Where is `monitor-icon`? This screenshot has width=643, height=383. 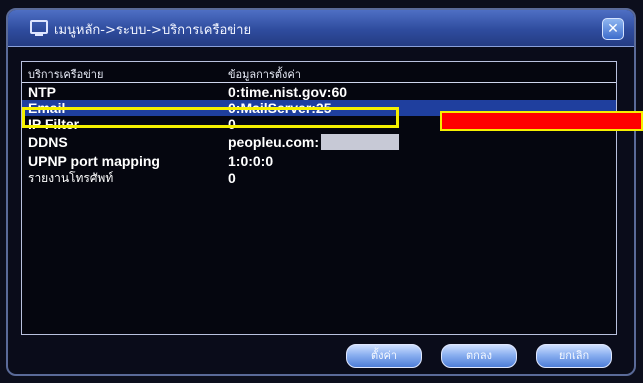
monitor-icon is located at coordinates (39, 28).